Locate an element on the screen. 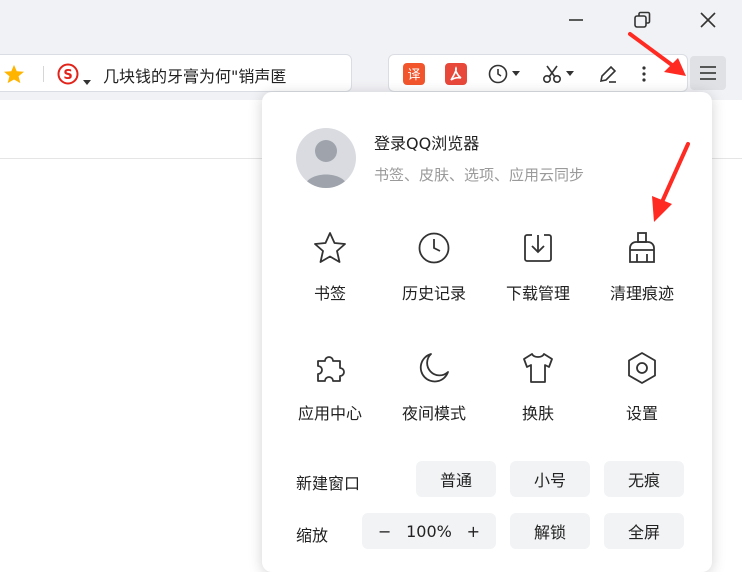 The width and height of the screenshot is (742, 572). annotate-button is located at coordinates (608, 74).